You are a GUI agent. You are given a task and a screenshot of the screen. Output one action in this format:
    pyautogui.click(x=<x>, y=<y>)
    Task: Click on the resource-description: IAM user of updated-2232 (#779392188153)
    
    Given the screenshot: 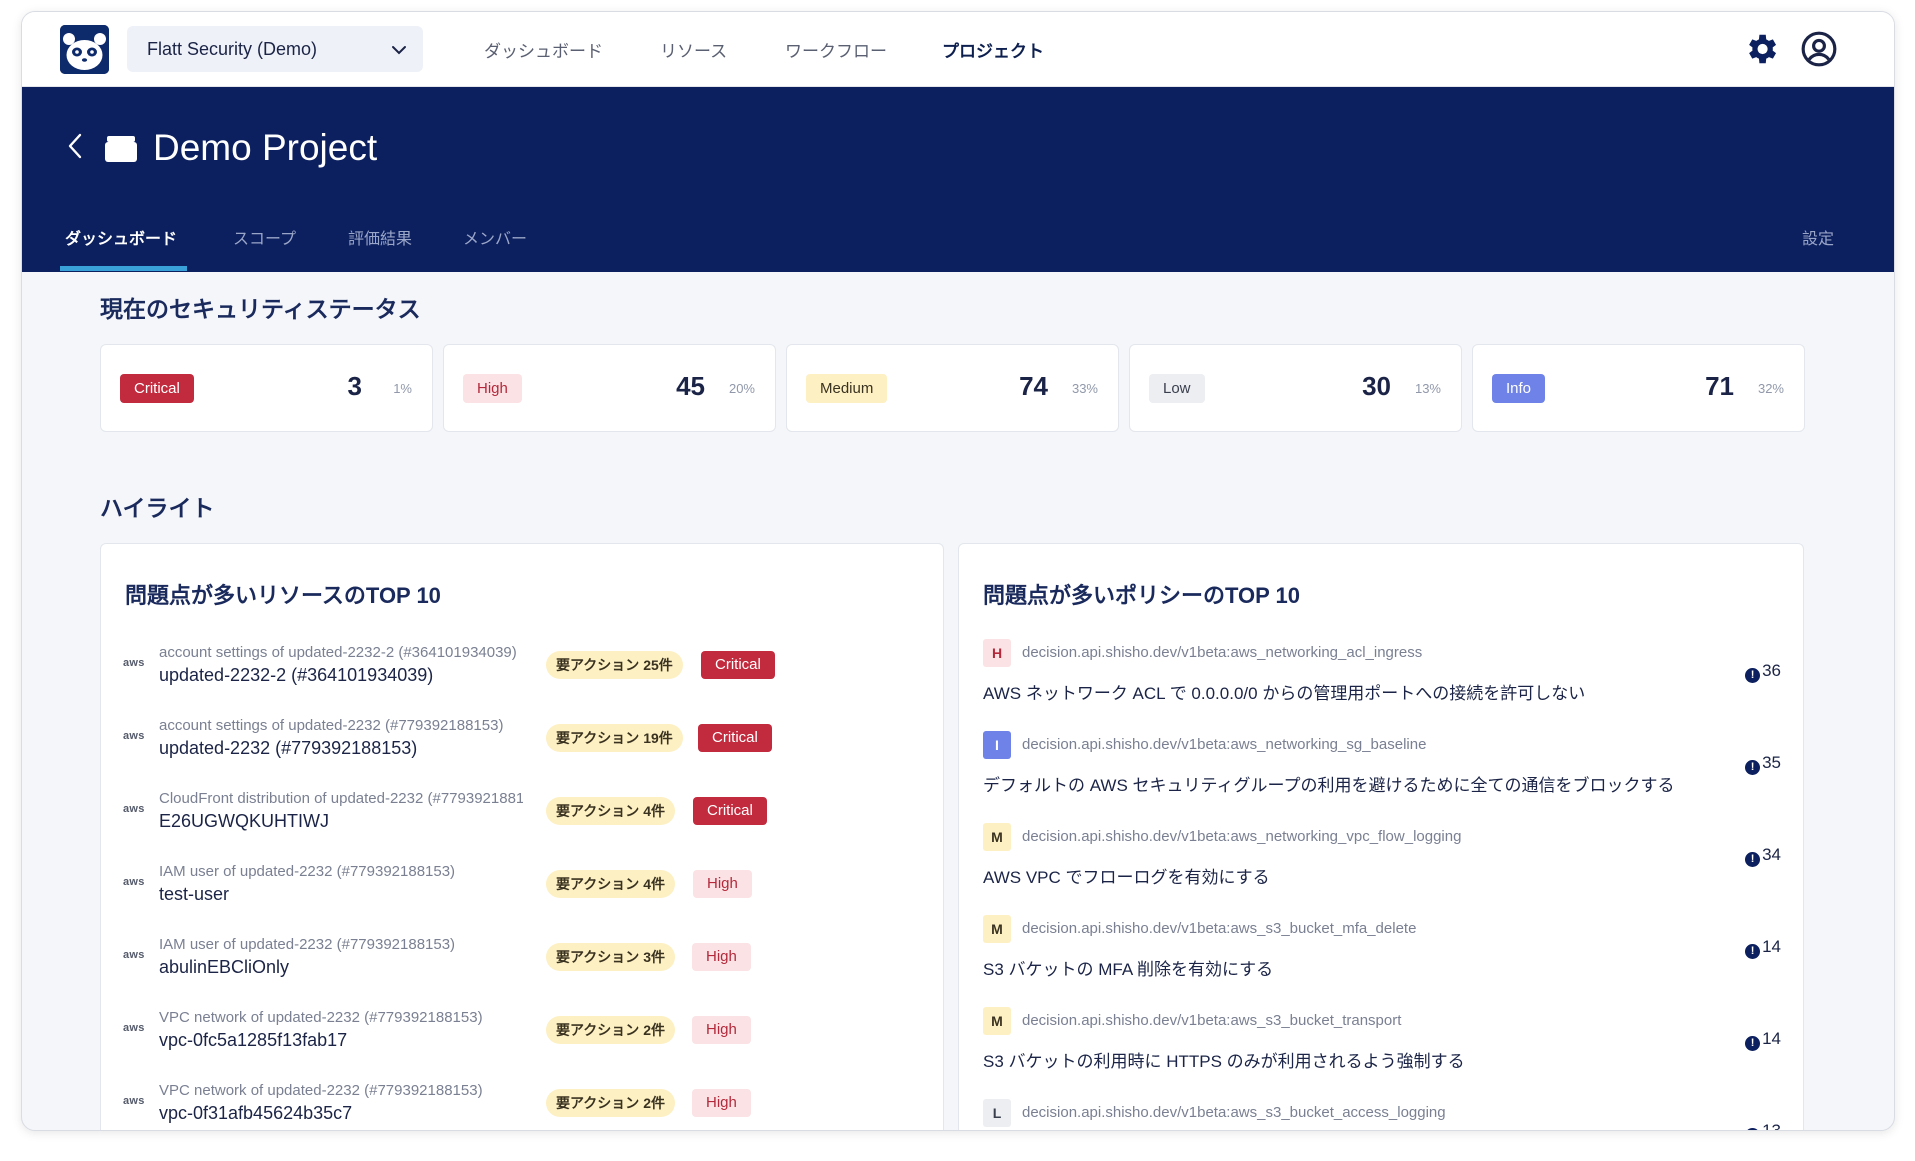 What is the action you would take?
    pyautogui.click(x=307, y=871)
    